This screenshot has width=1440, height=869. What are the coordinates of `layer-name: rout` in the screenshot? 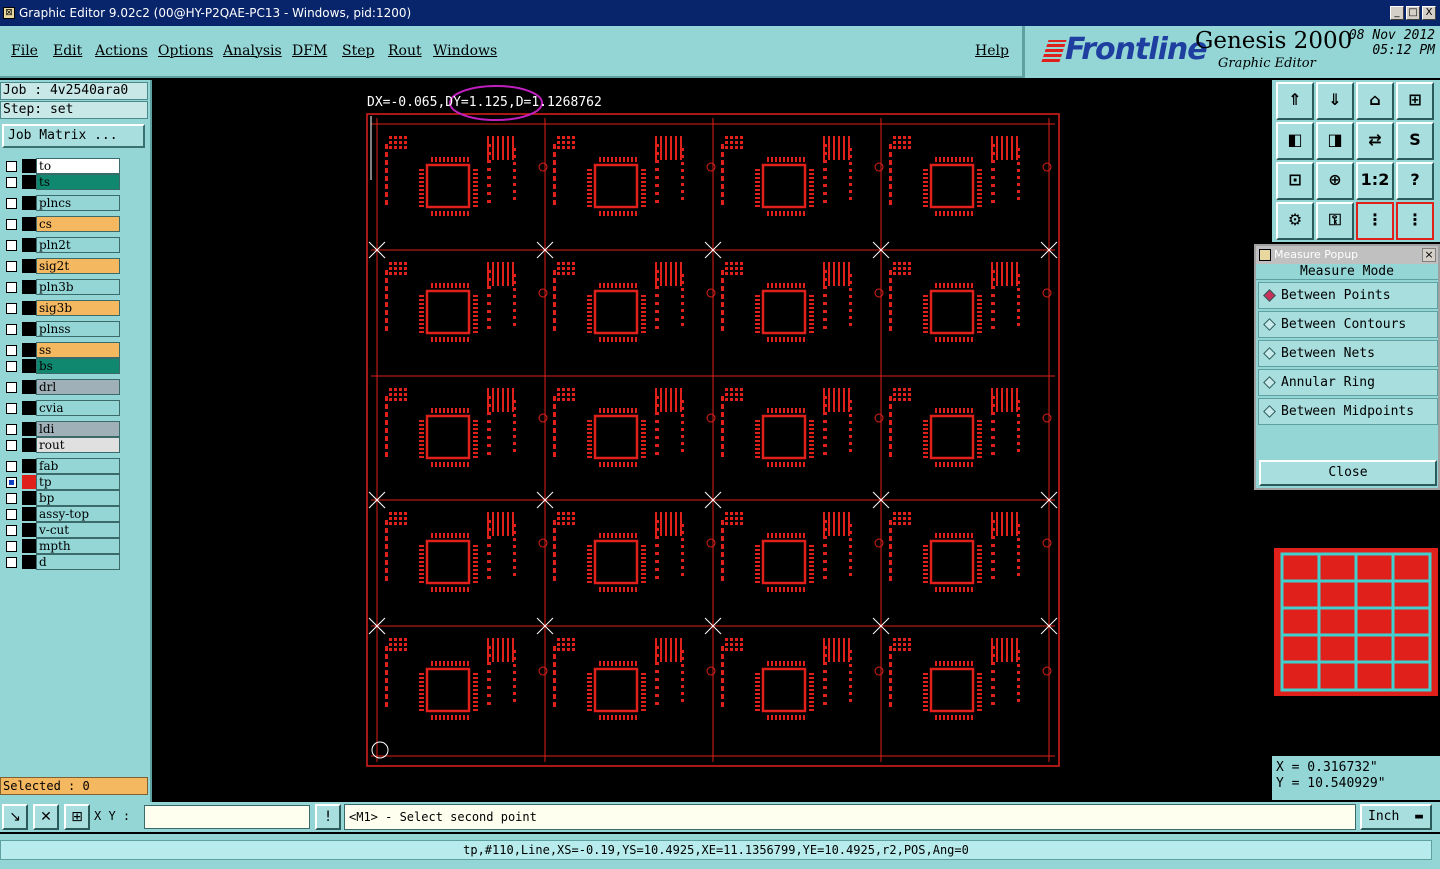 It's located at (78, 445).